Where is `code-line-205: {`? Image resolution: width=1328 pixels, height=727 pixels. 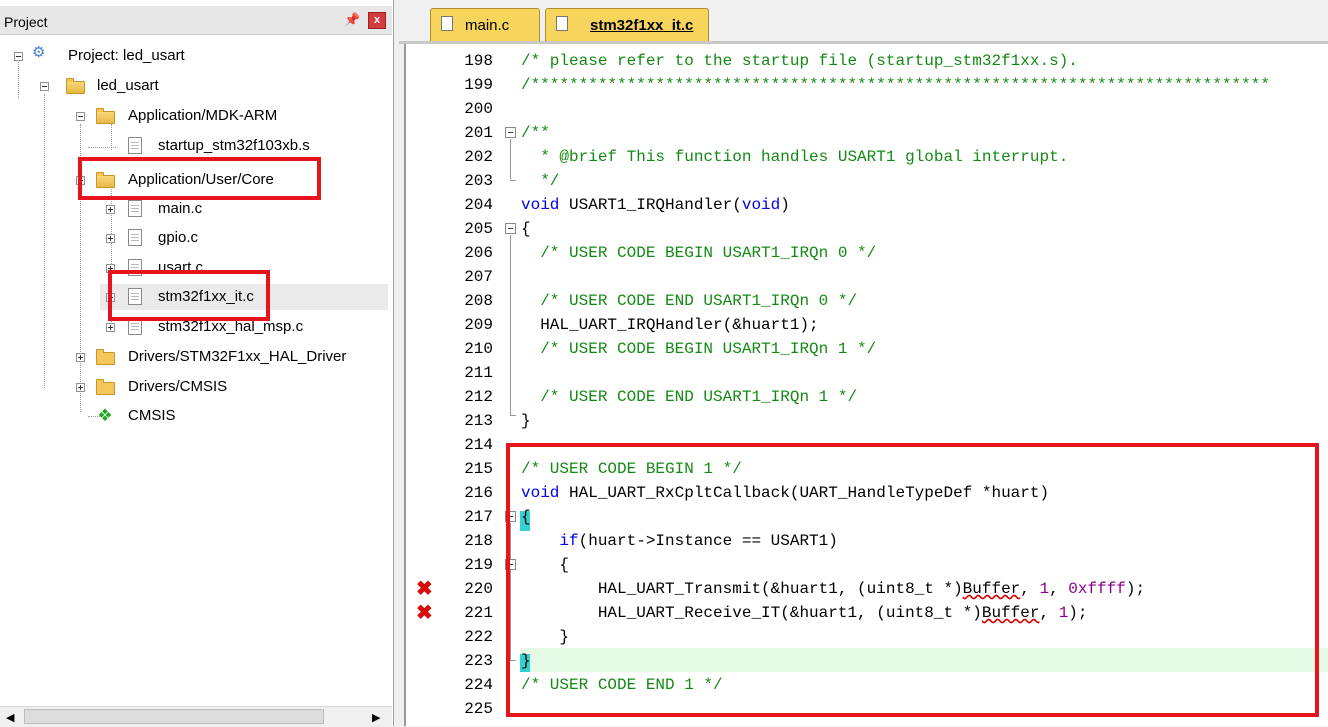 code-line-205: { is located at coordinates (526, 229).